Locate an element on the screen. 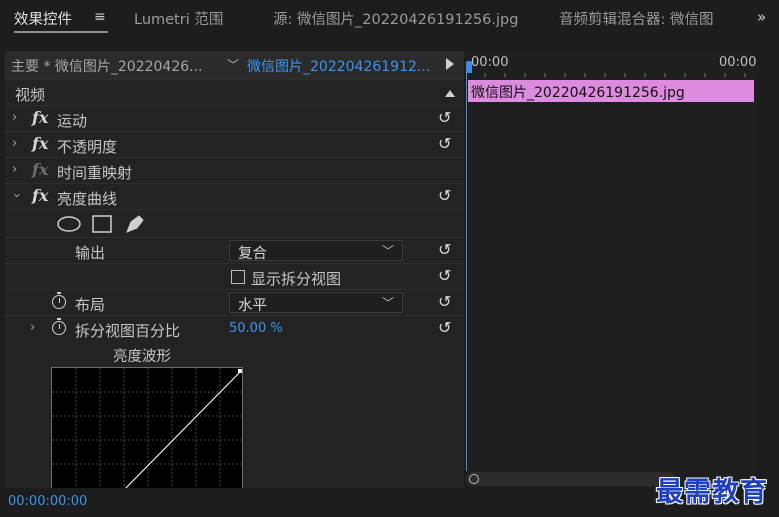  luma-waveform-title: 亮度波形 is located at coordinates (142, 357).